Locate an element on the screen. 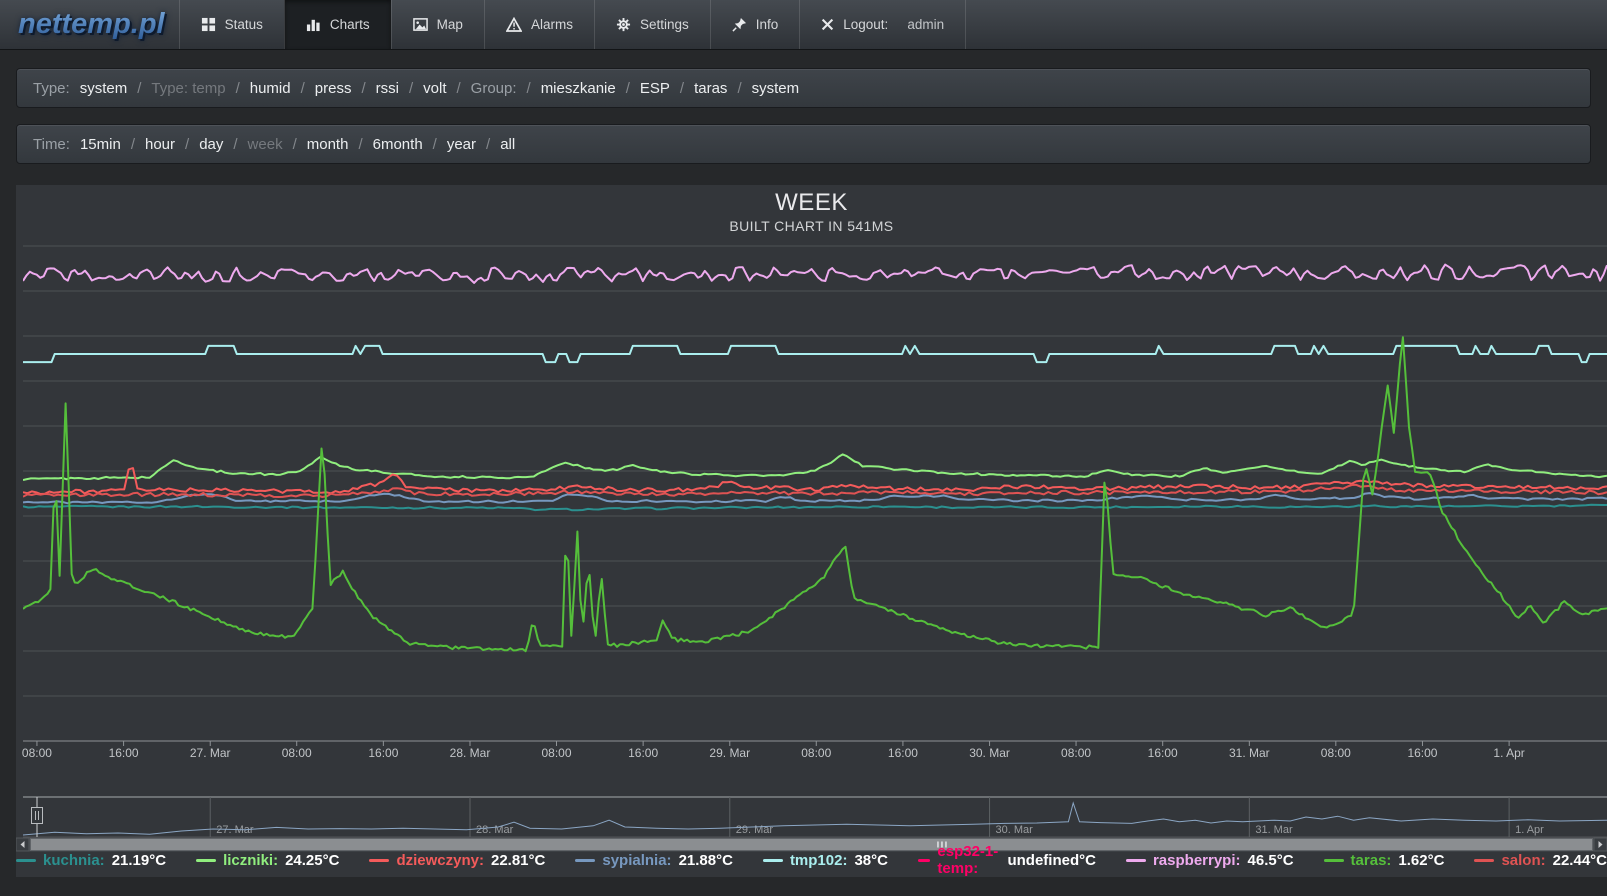 The width and height of the screenshot is (1607, 896). legend-item-liczniki: liczniki: 24.25°C is located at coordinates (267, 860).